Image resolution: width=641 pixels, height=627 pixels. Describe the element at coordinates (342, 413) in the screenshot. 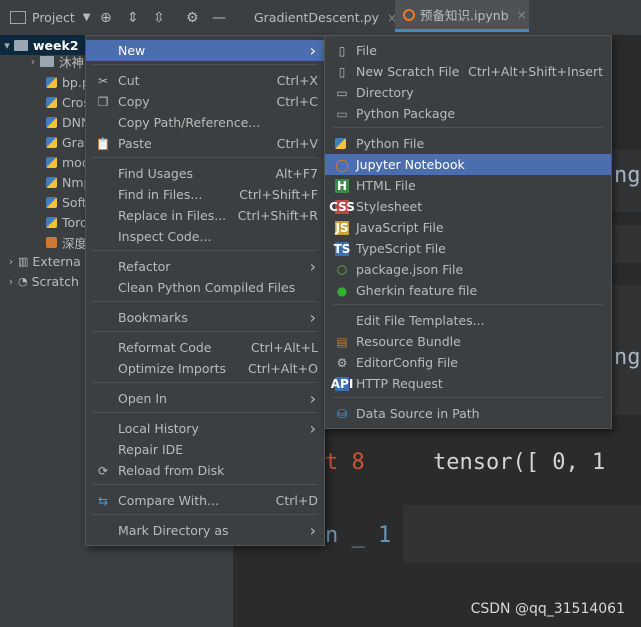

I see `database-icon: ⛁` at that location.